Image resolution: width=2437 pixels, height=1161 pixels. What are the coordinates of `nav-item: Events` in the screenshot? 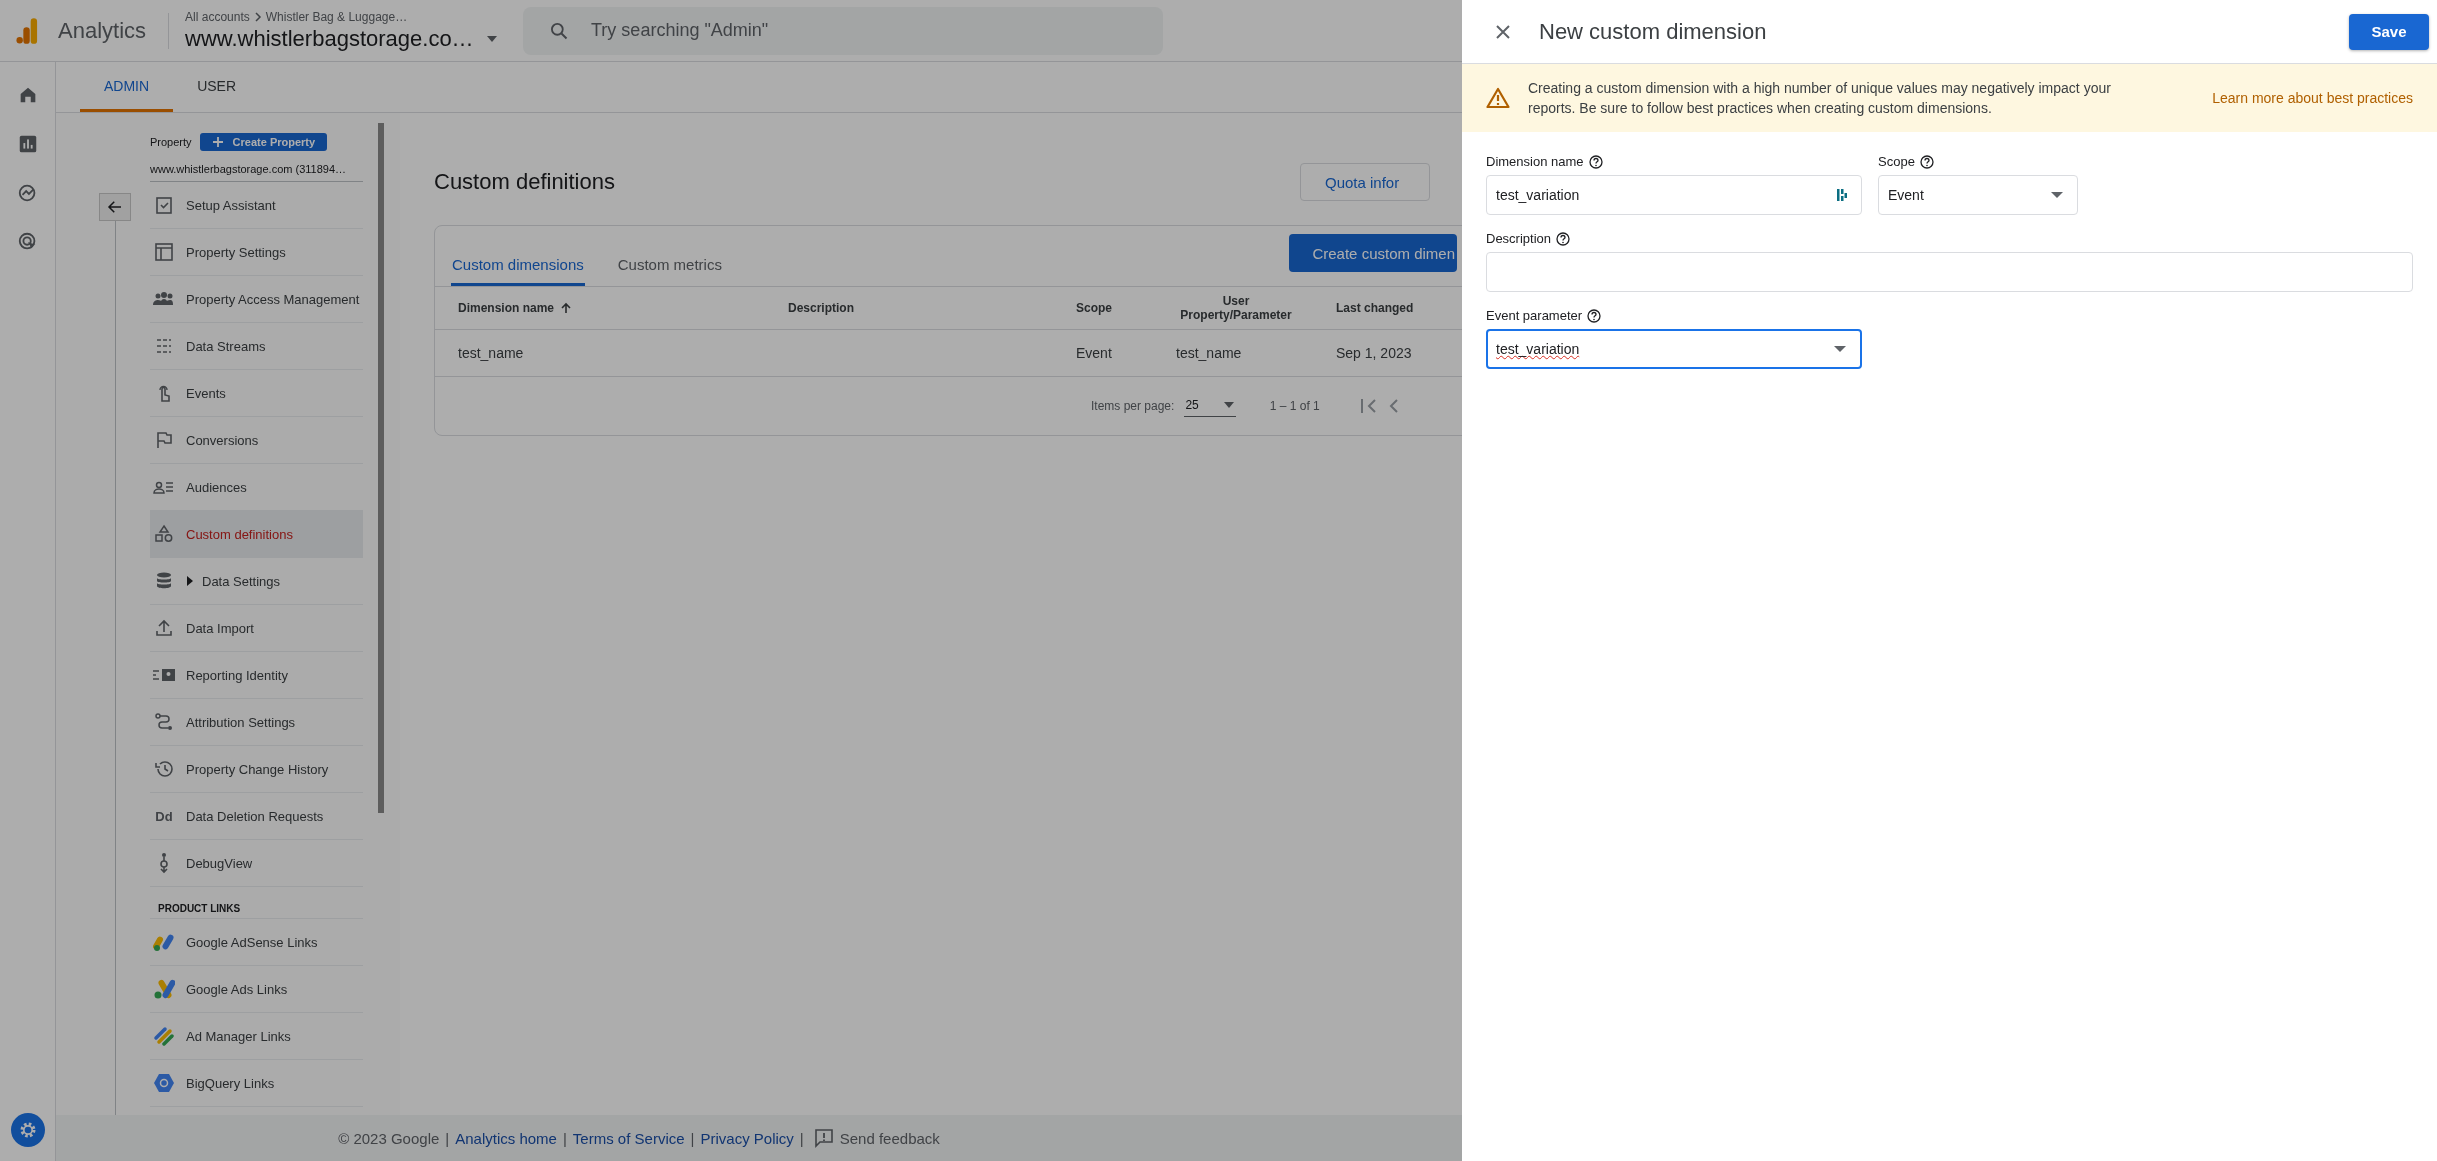 It's located at (256, 393).